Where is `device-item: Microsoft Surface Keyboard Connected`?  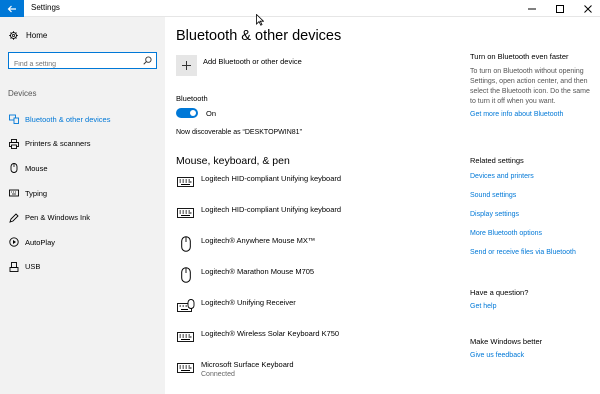 device-item: Microsoft Surface Keyboard Connected is located at coordinates (306, 375).